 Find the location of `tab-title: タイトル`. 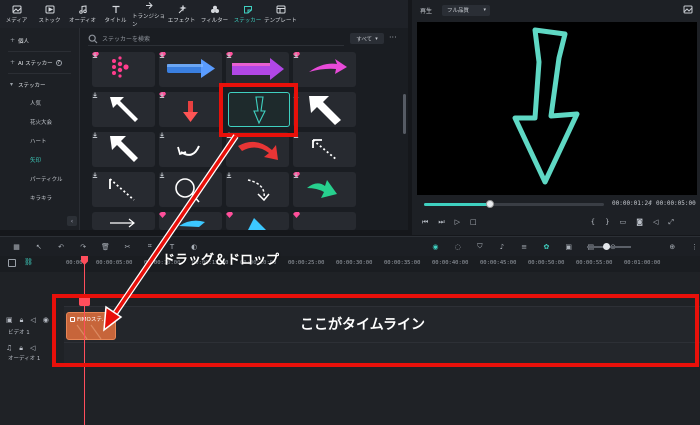

tab-title: タイトル is located at coordinates (115, 14).